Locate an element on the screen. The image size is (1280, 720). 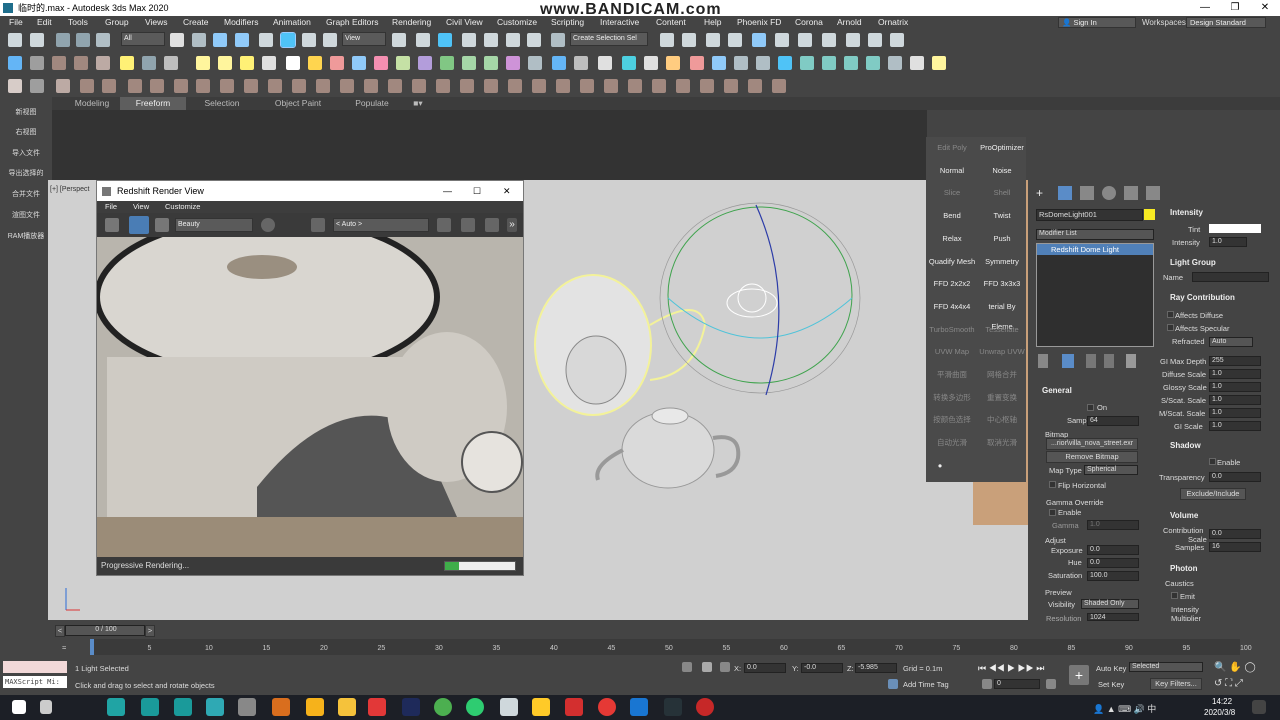
table-icon is located at coordinates (741, 63).